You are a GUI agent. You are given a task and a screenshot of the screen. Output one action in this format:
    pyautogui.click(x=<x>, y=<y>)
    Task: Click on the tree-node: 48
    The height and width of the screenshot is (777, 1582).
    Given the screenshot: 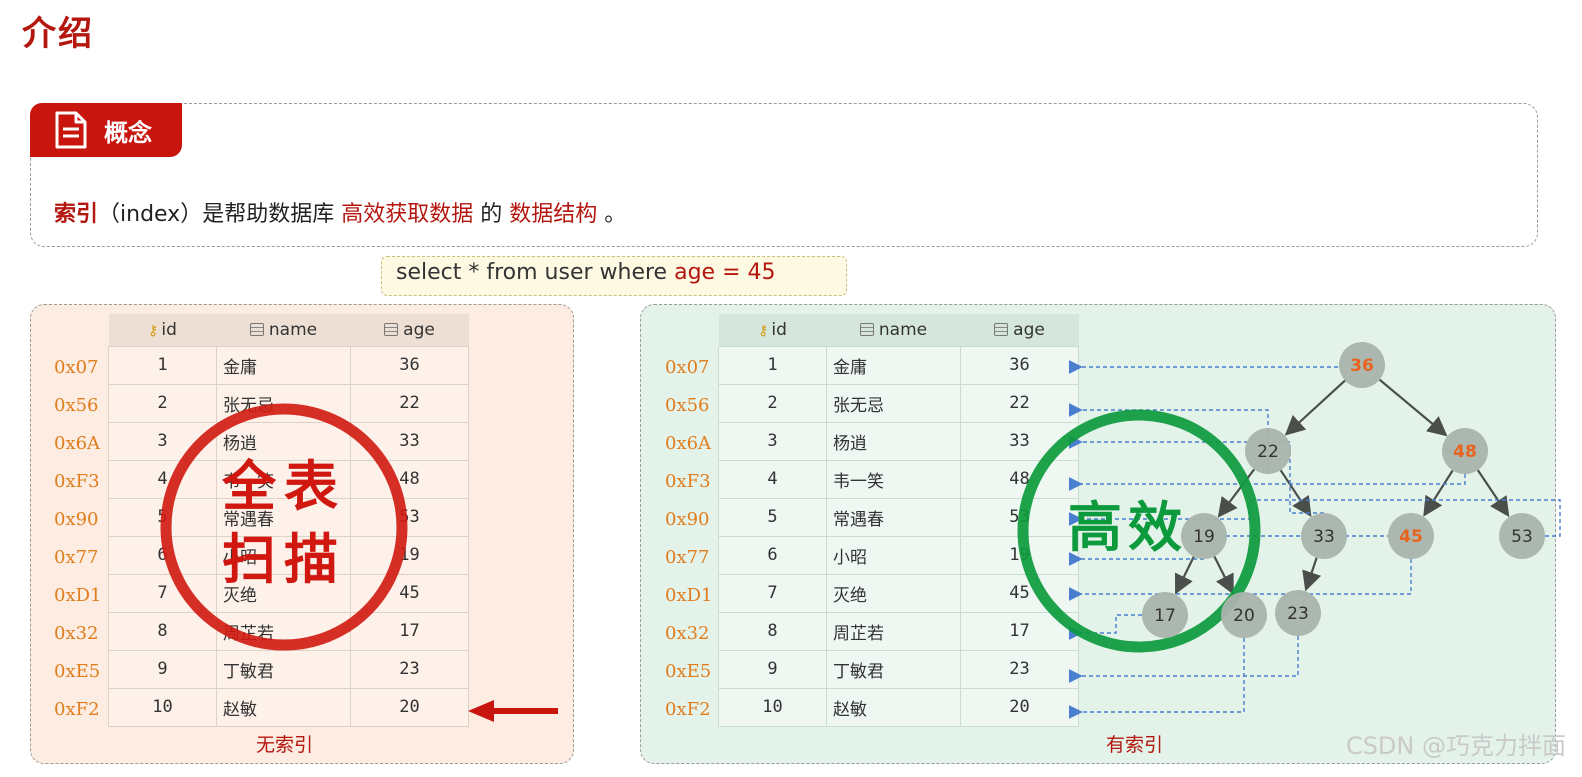 What is the action you would take?
    pyautogui.click(x=1465, y=451)
    